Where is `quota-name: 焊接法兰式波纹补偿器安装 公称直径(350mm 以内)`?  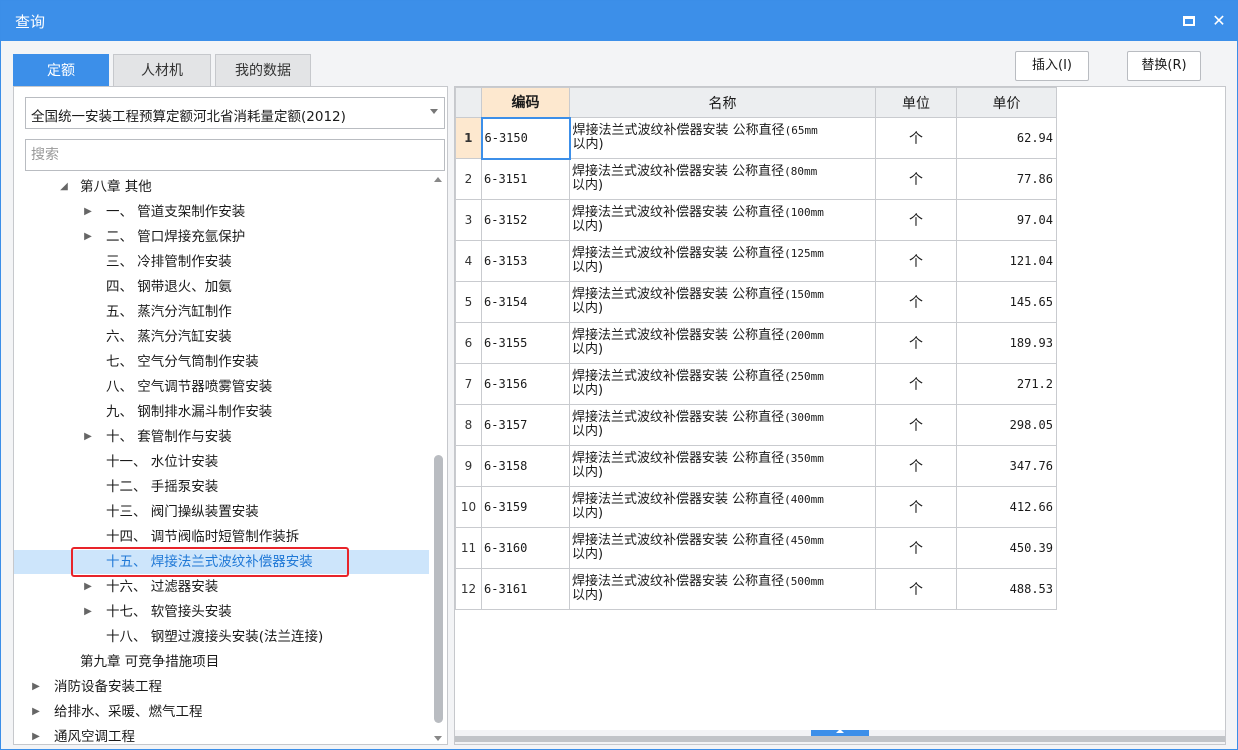 quota-name: 焊接法兰式波纹补偿器安装 公称直径(350mm 以内) is located at coordinates (722, 466).